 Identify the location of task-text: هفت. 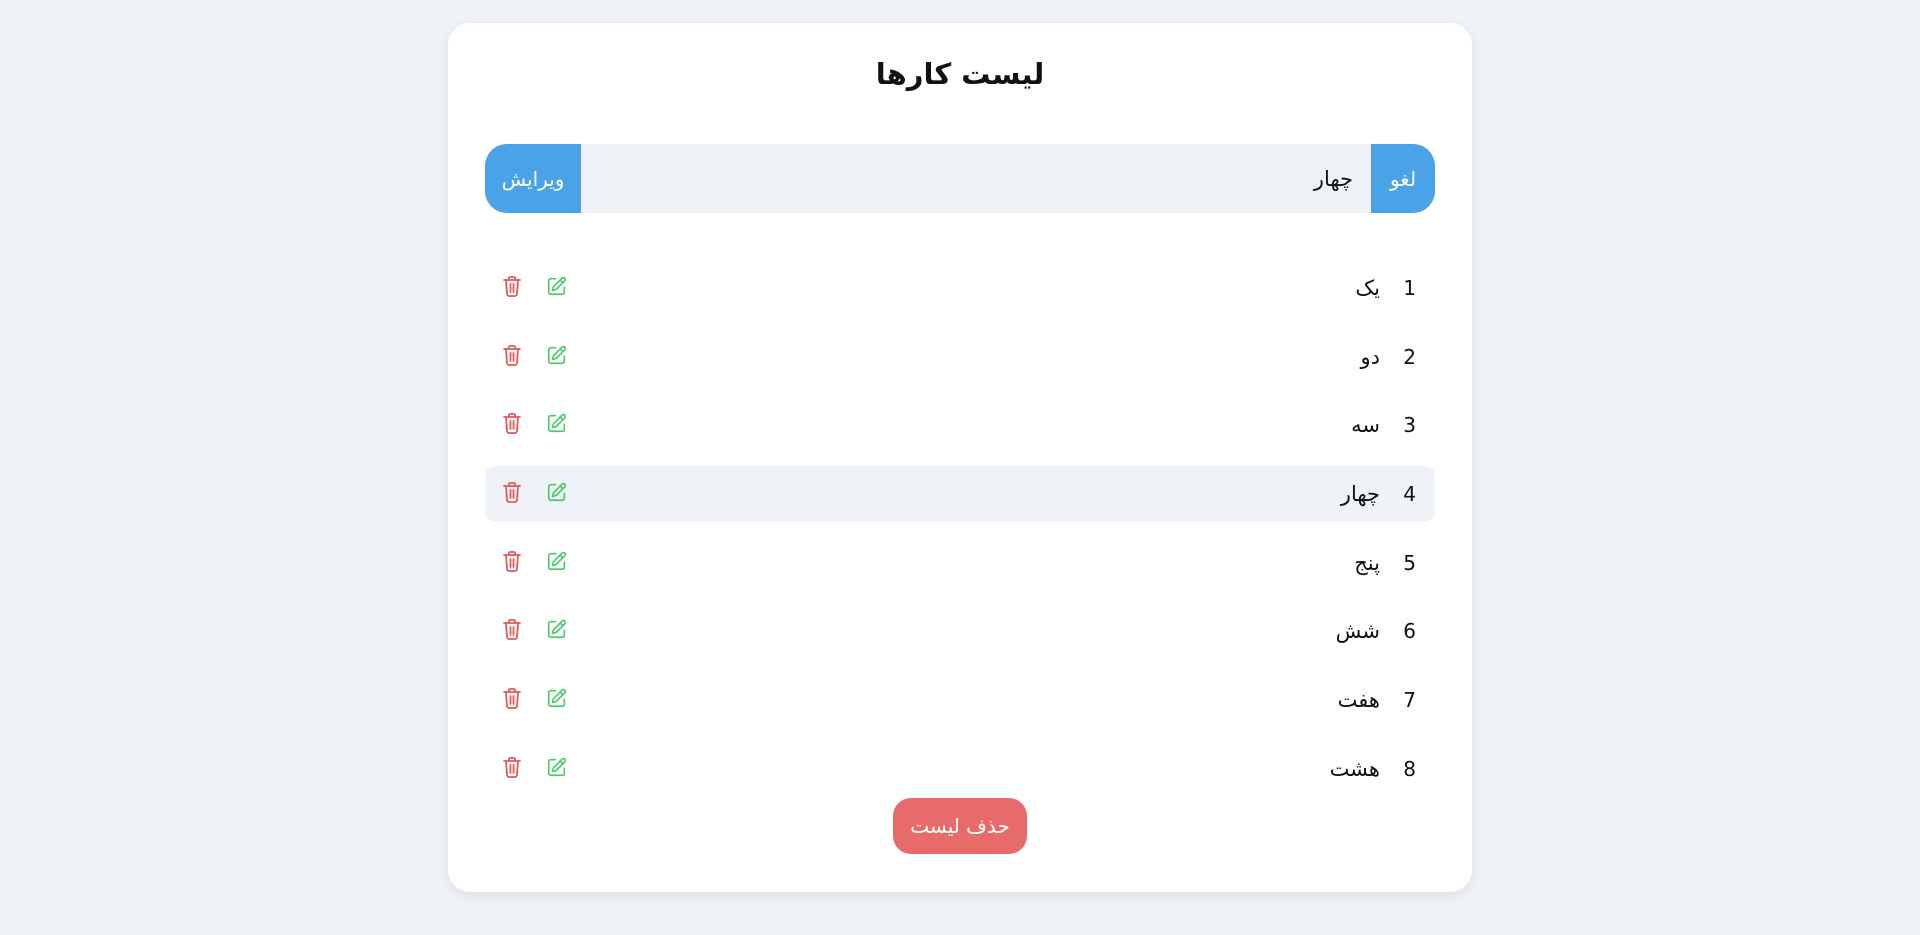
(1358, 700).